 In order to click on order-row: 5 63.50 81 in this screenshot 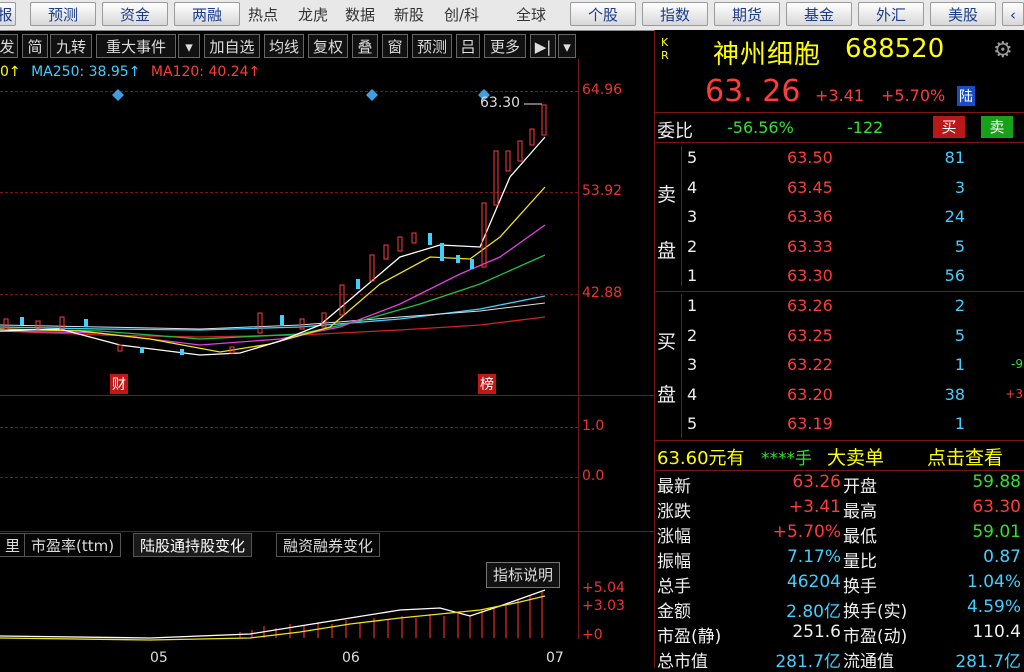, I will do `click(839, 158)`.